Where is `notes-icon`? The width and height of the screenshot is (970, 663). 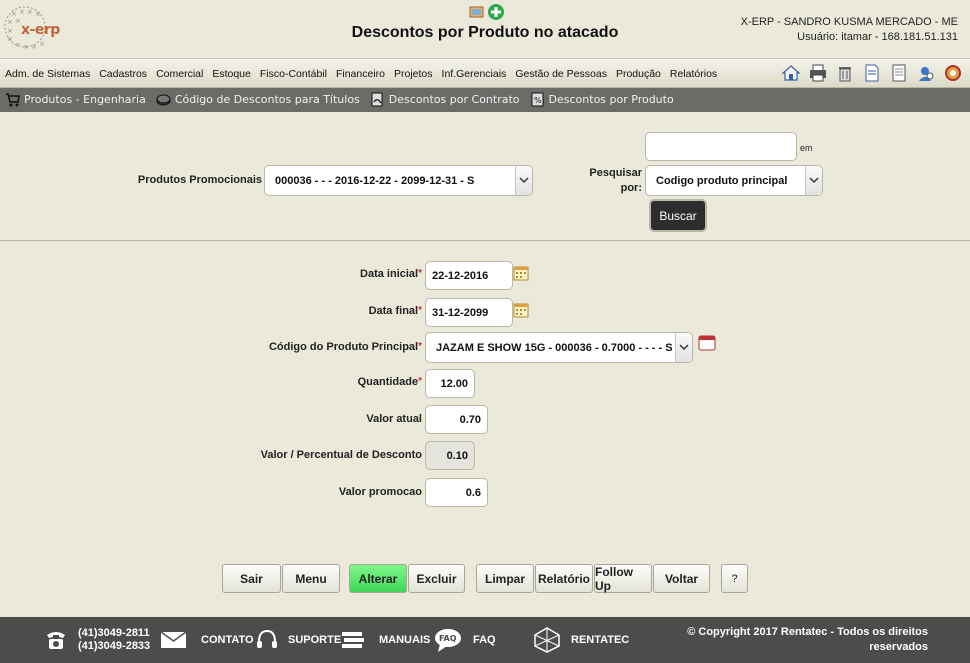 notes-icon is located at coordinates (899, 73).